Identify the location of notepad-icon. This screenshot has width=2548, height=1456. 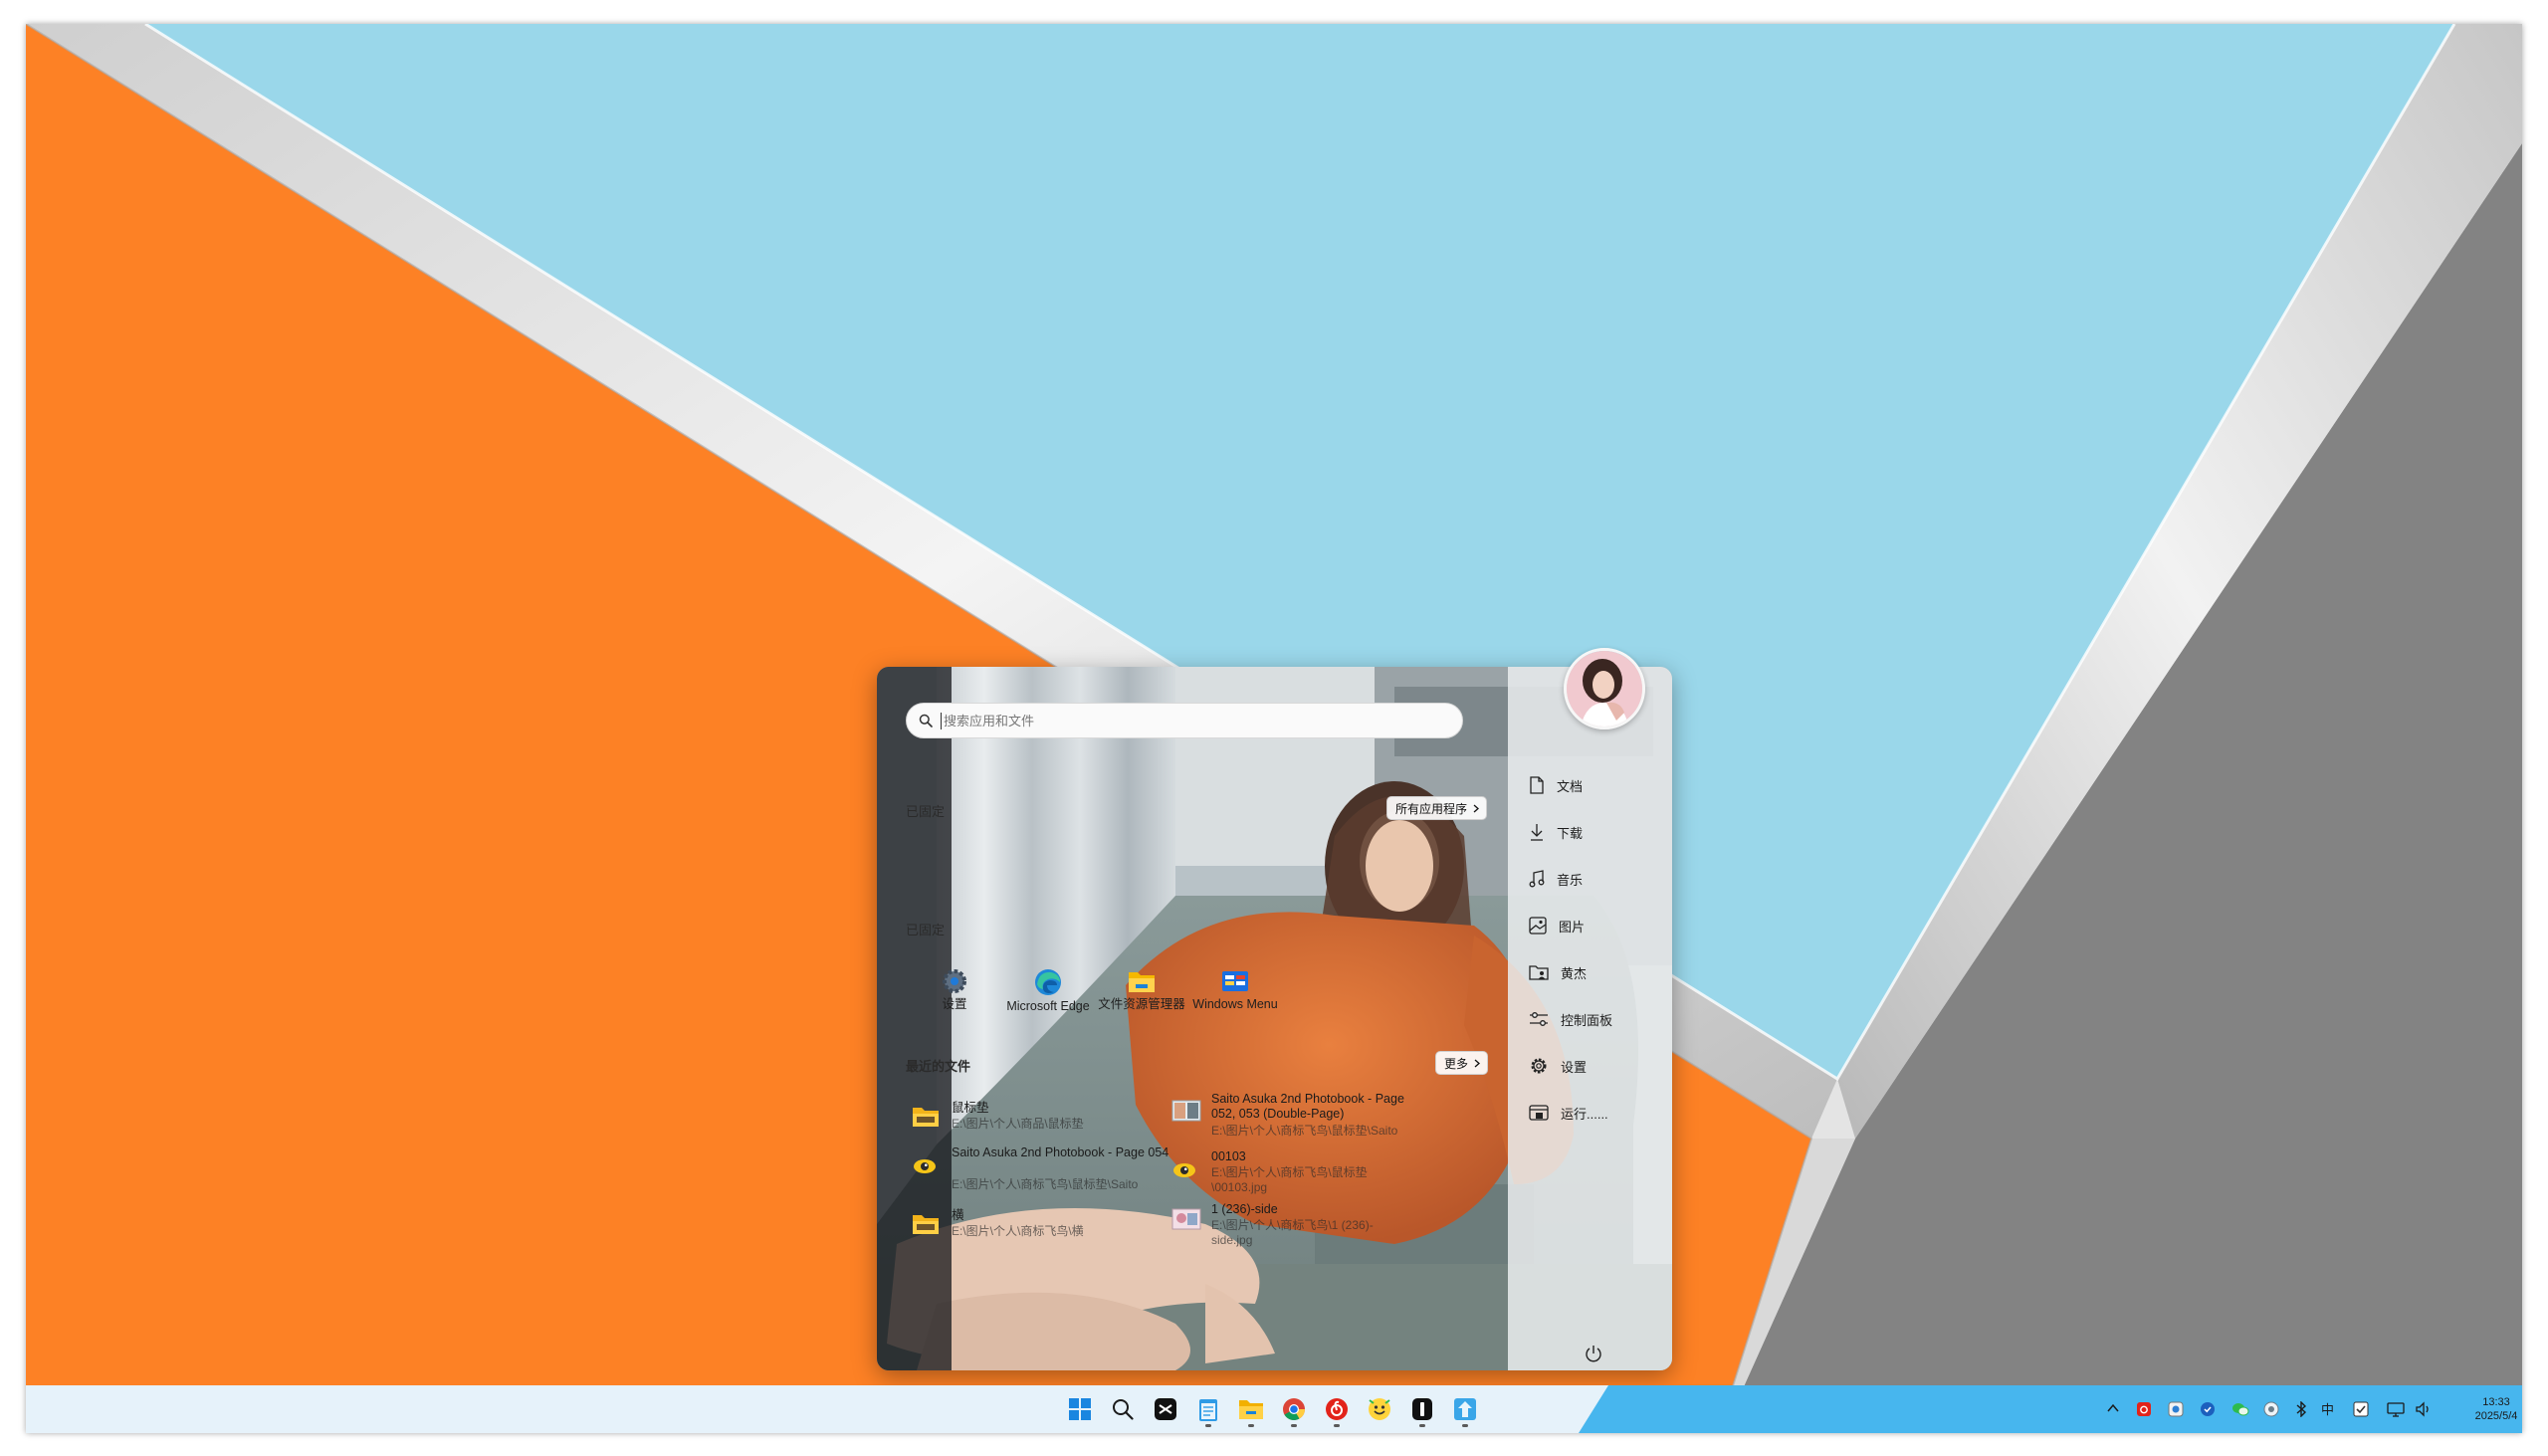
(1208, 1410).